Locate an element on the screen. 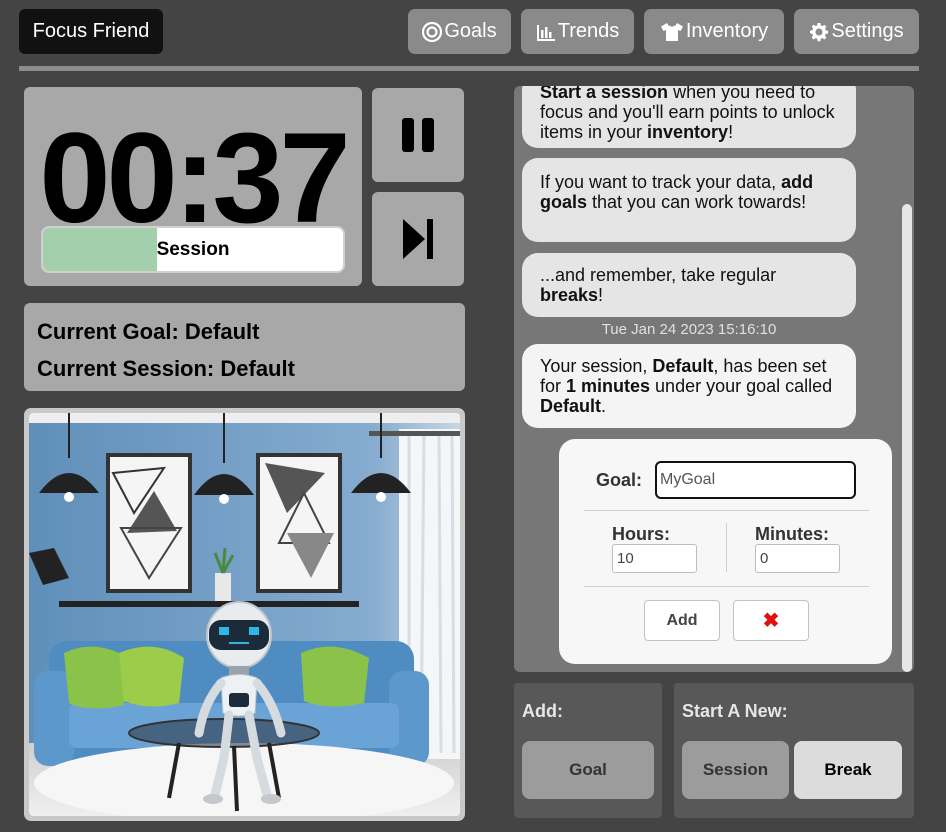 The image size is (946, 832). add-panel: Add: Goal is located at coordinates (588, 750).